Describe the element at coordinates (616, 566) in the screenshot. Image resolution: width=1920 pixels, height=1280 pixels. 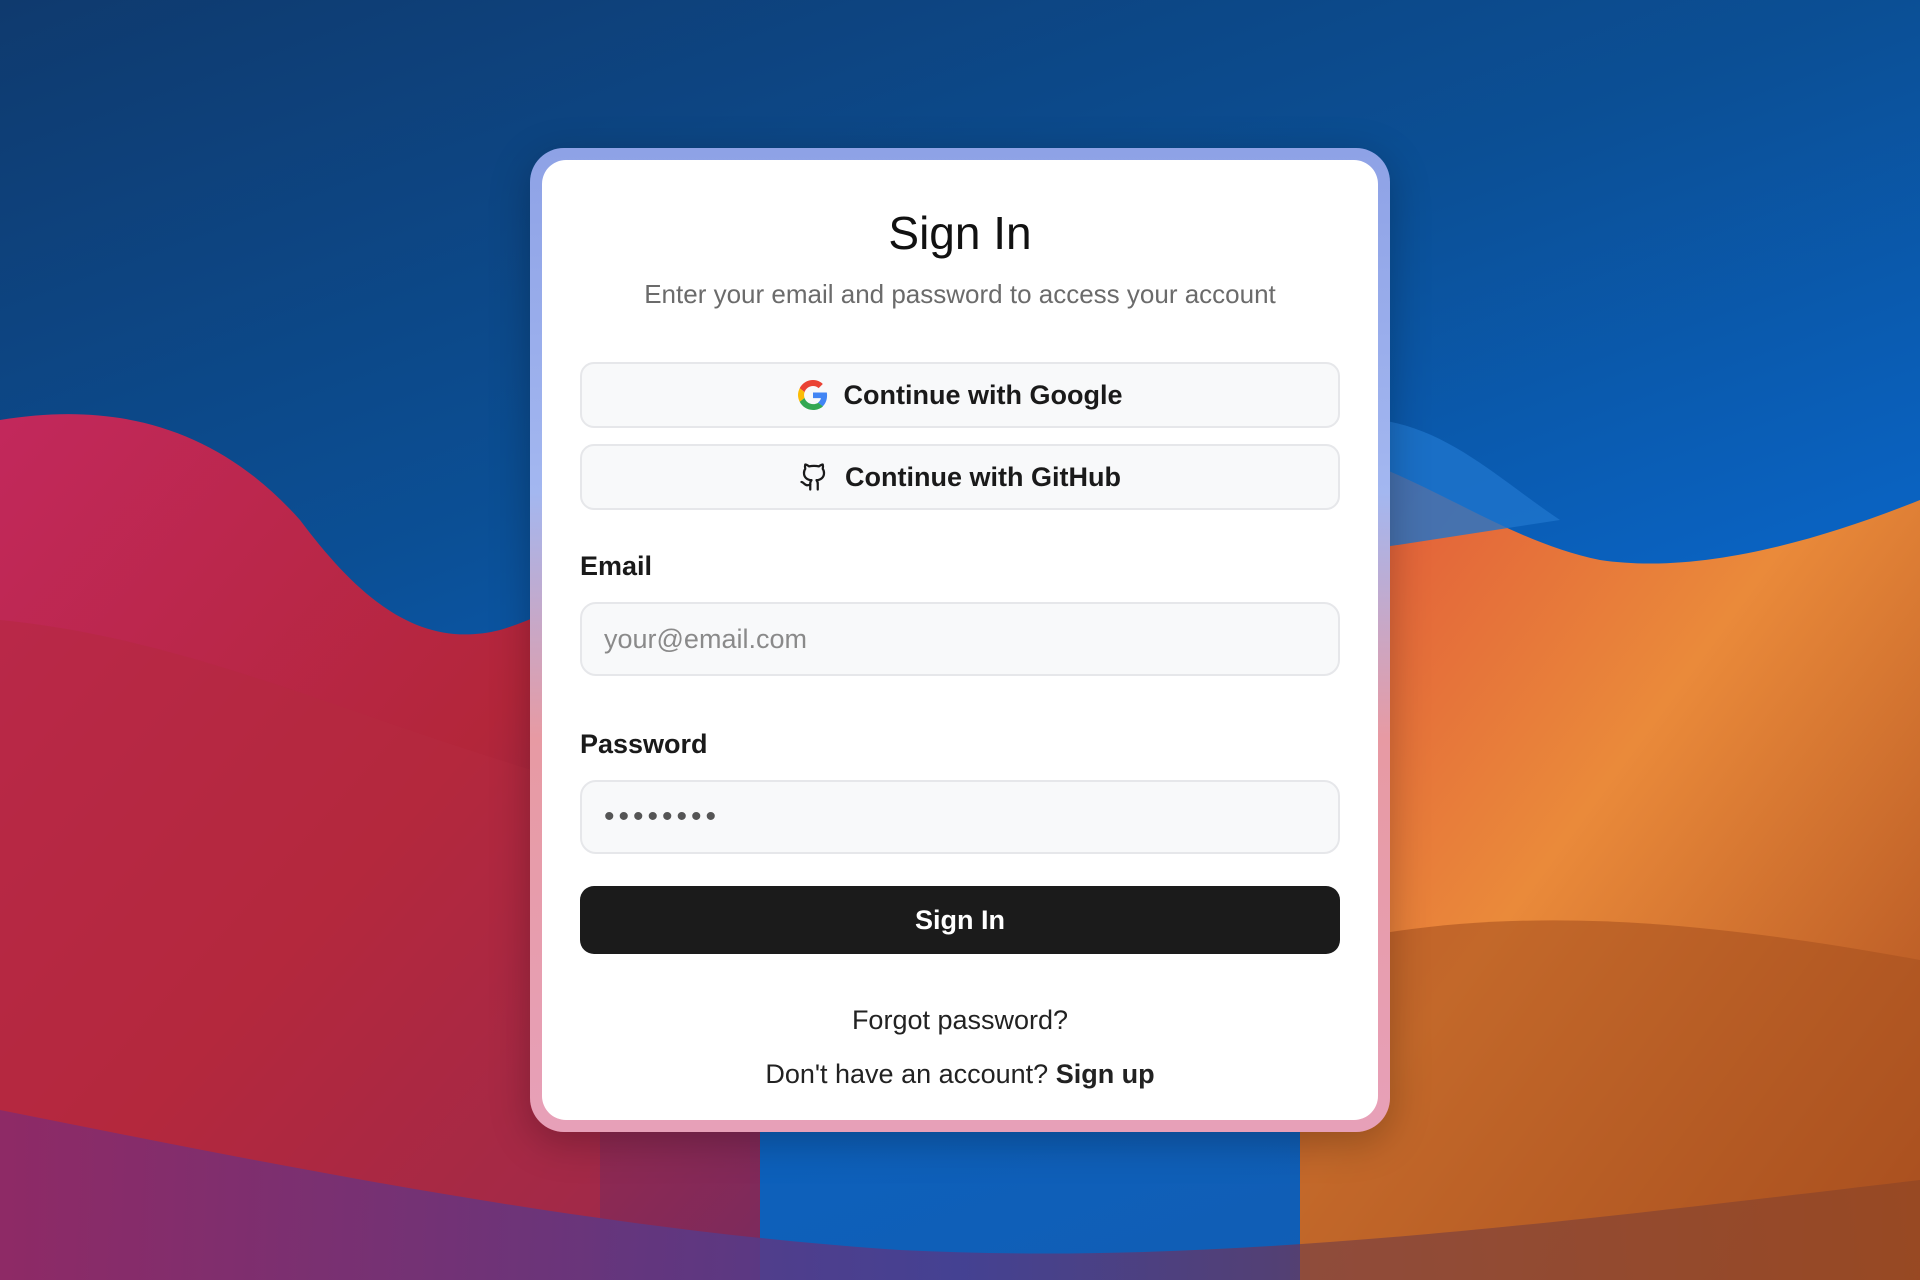
I see `email-label: Email` at that location.